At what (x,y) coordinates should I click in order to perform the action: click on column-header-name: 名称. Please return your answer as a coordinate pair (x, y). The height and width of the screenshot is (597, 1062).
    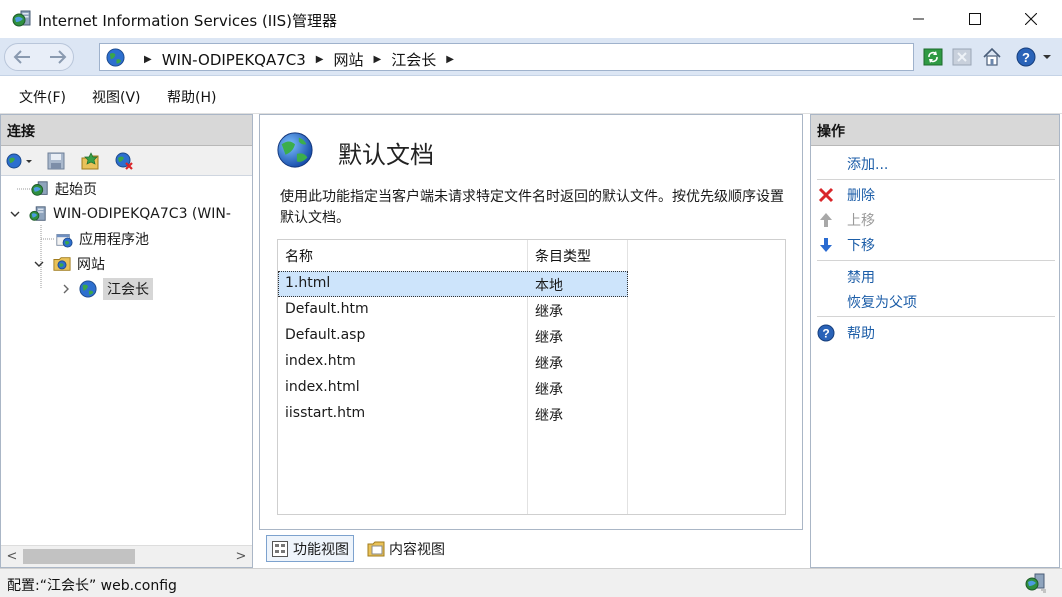
    Looking at the image, I should click on (402, 254).